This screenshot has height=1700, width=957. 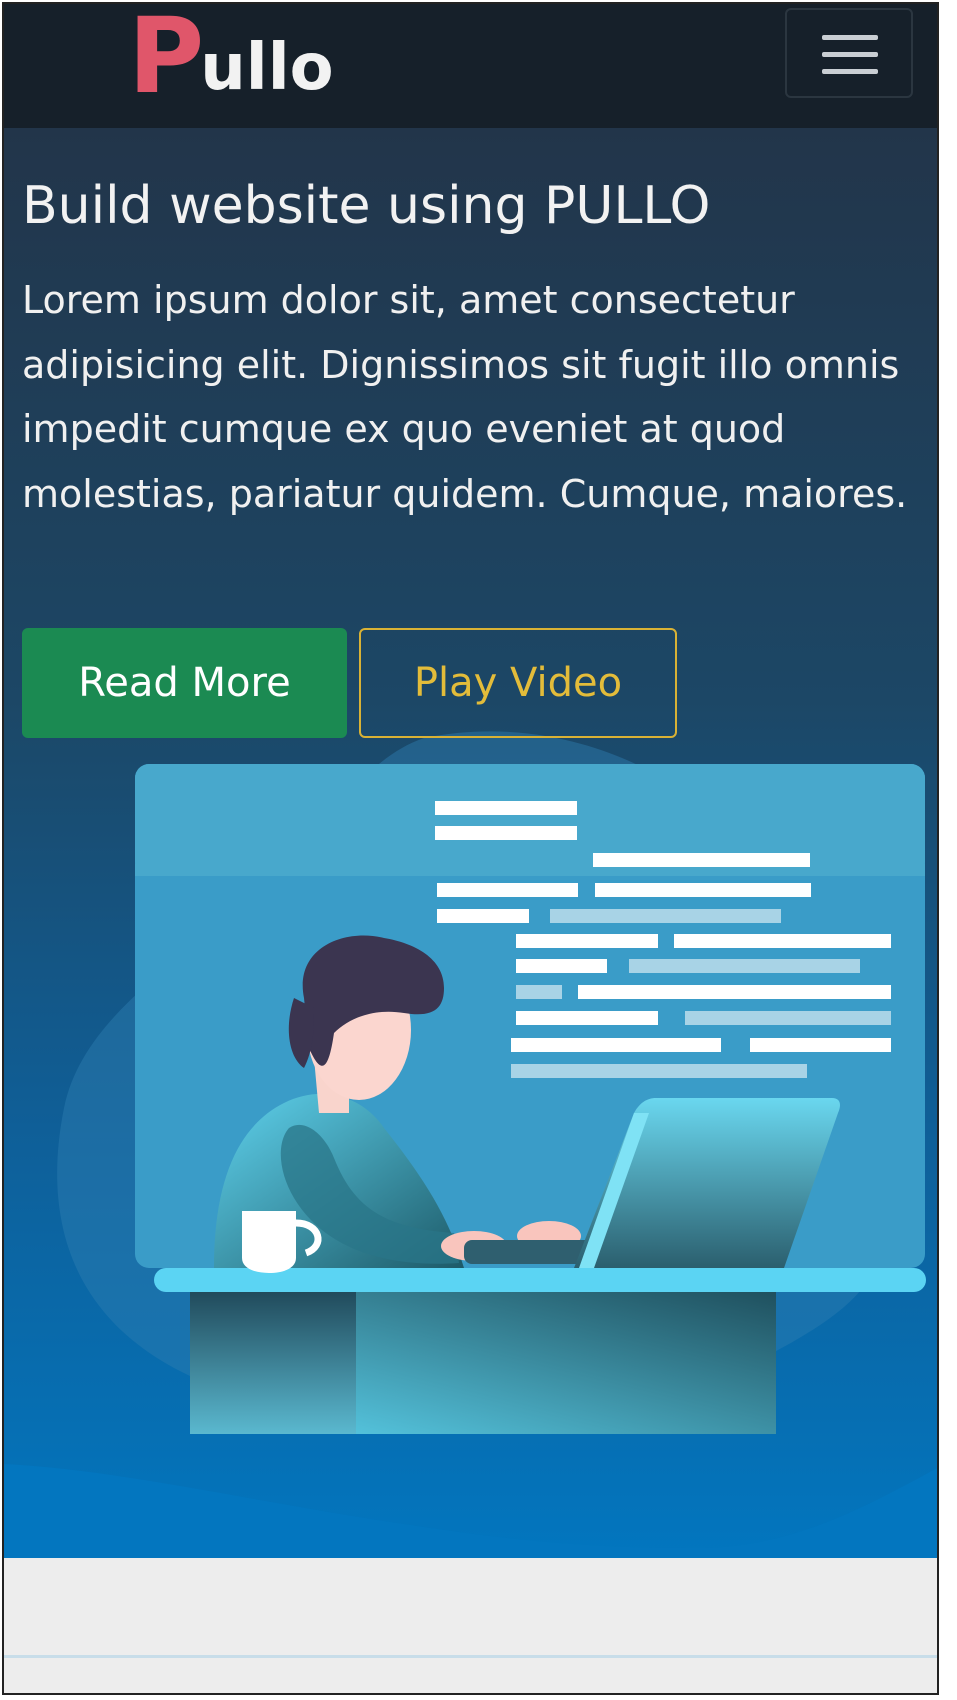 I want to click on menu-bar-bottom, so click(x=850, y=71).